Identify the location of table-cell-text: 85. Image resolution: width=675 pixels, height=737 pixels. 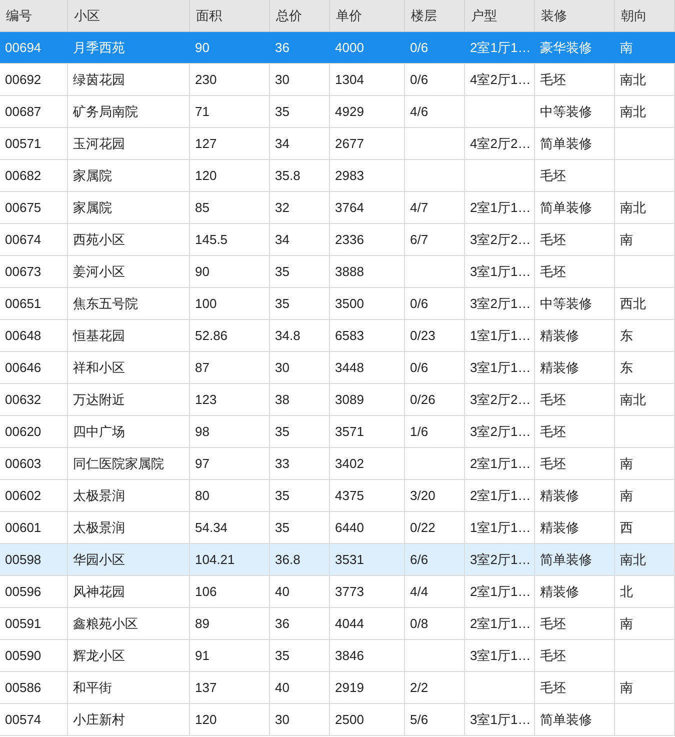
(202, 207).